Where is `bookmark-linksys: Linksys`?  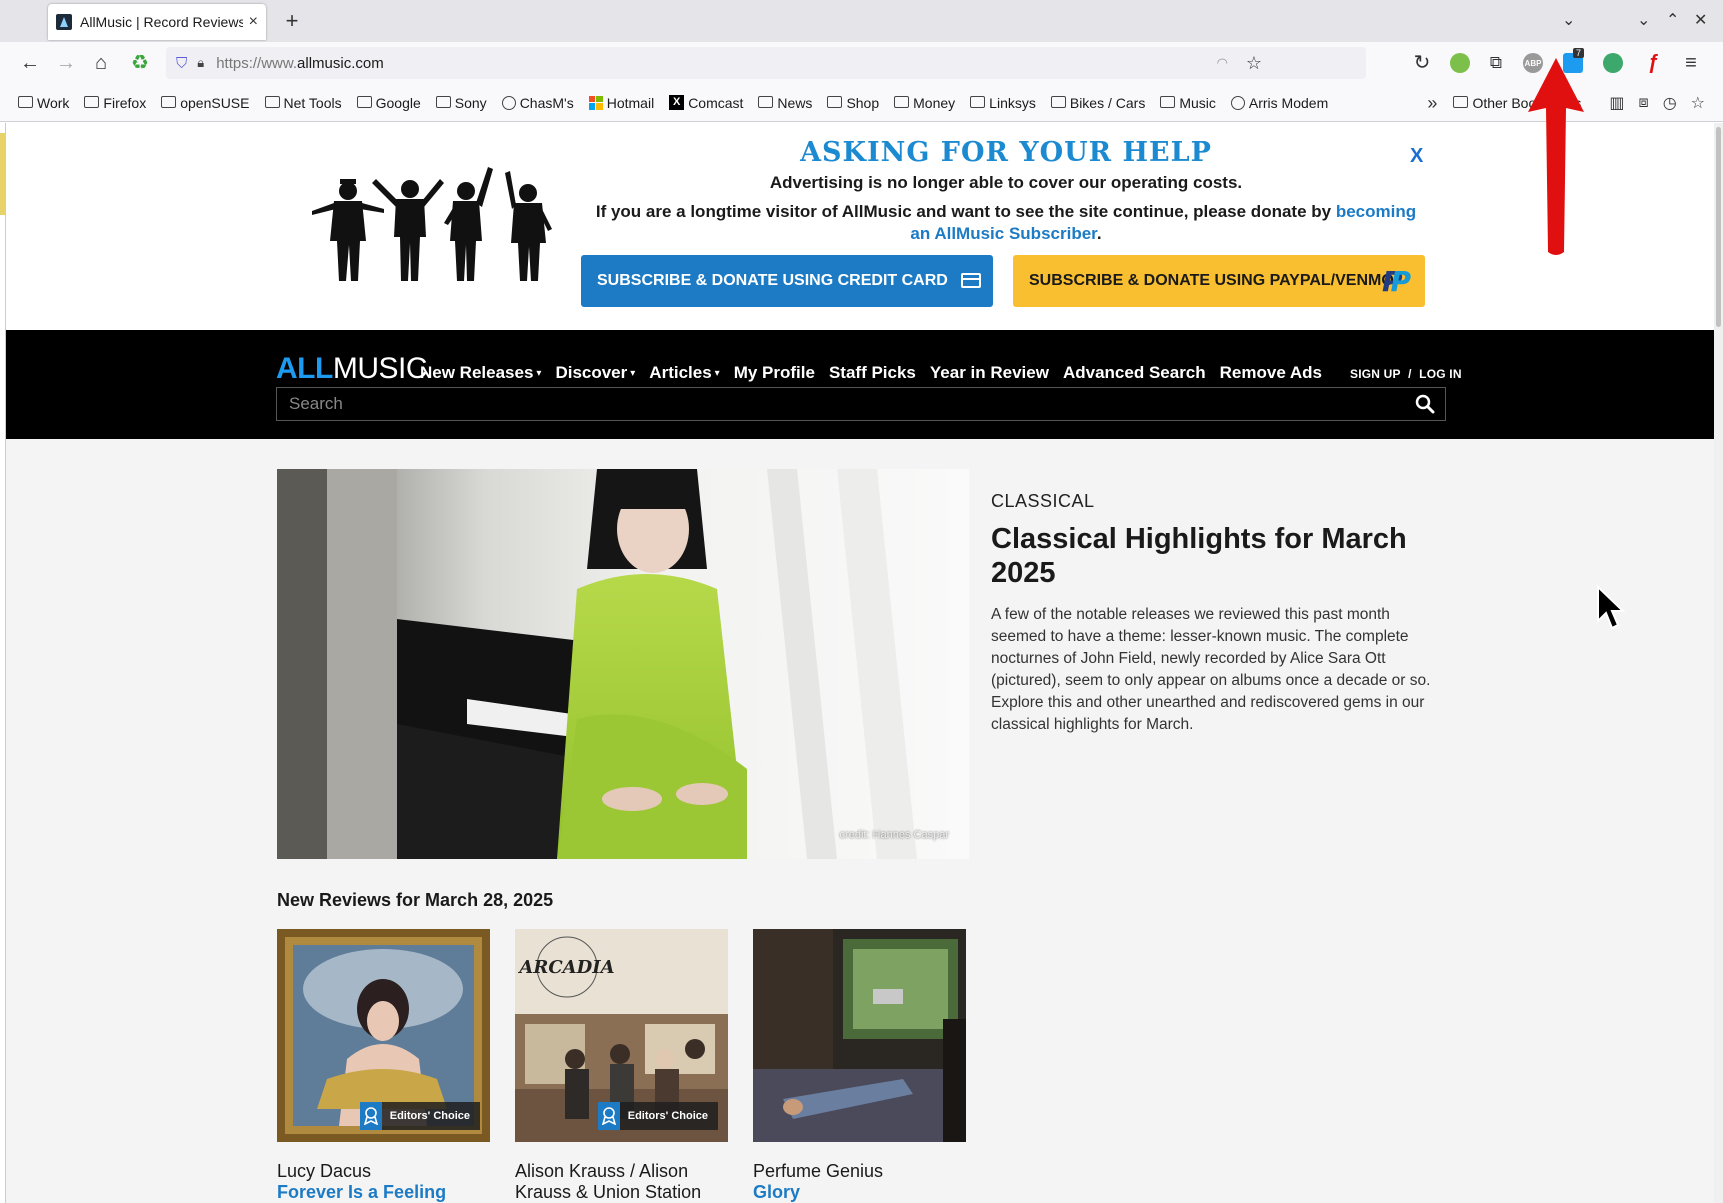
bookmark-linksys: Linksys is located at coordinates (1003, 103).